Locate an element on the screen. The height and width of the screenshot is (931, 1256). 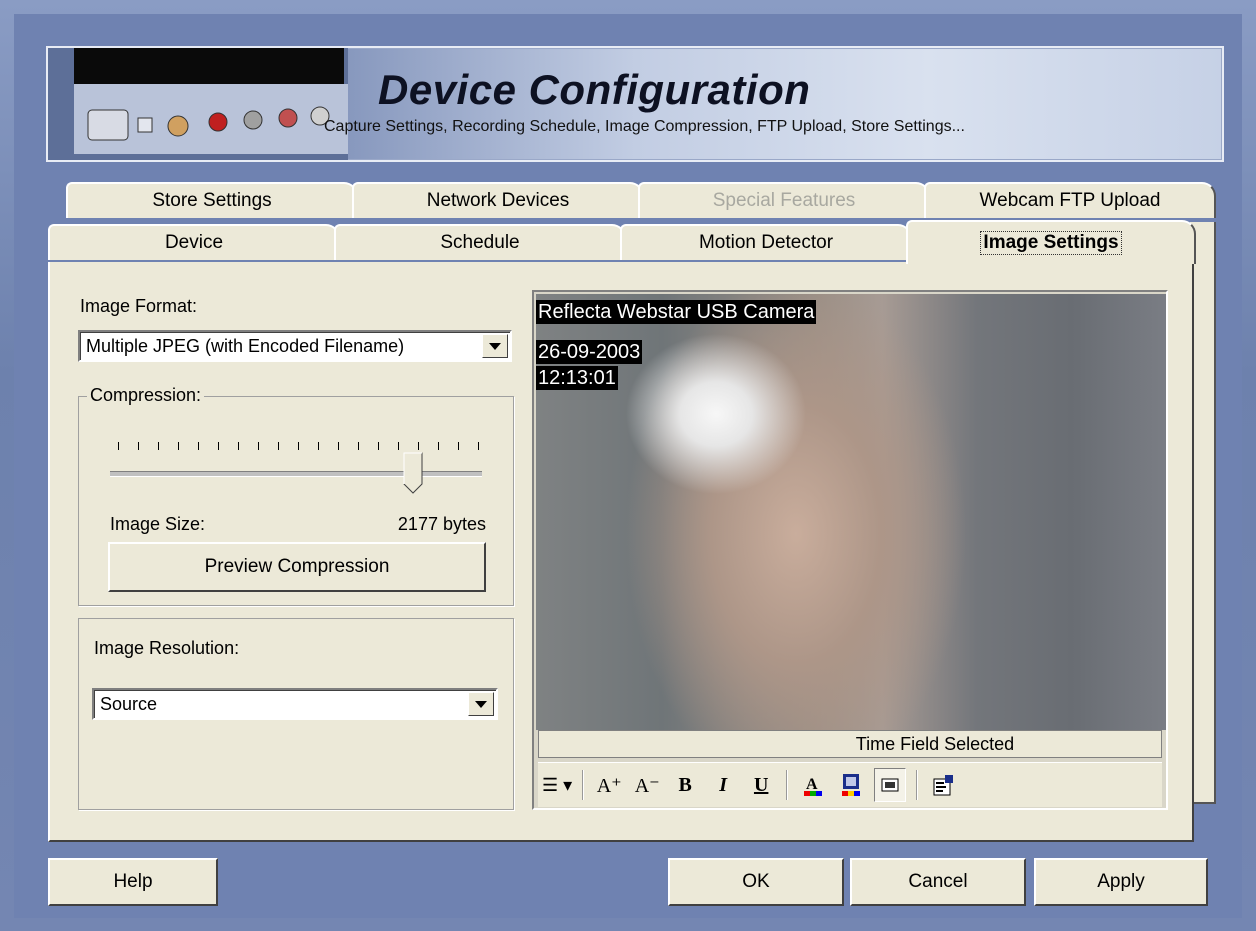
compression-slider-thumb is located at coordinates (413, 473).